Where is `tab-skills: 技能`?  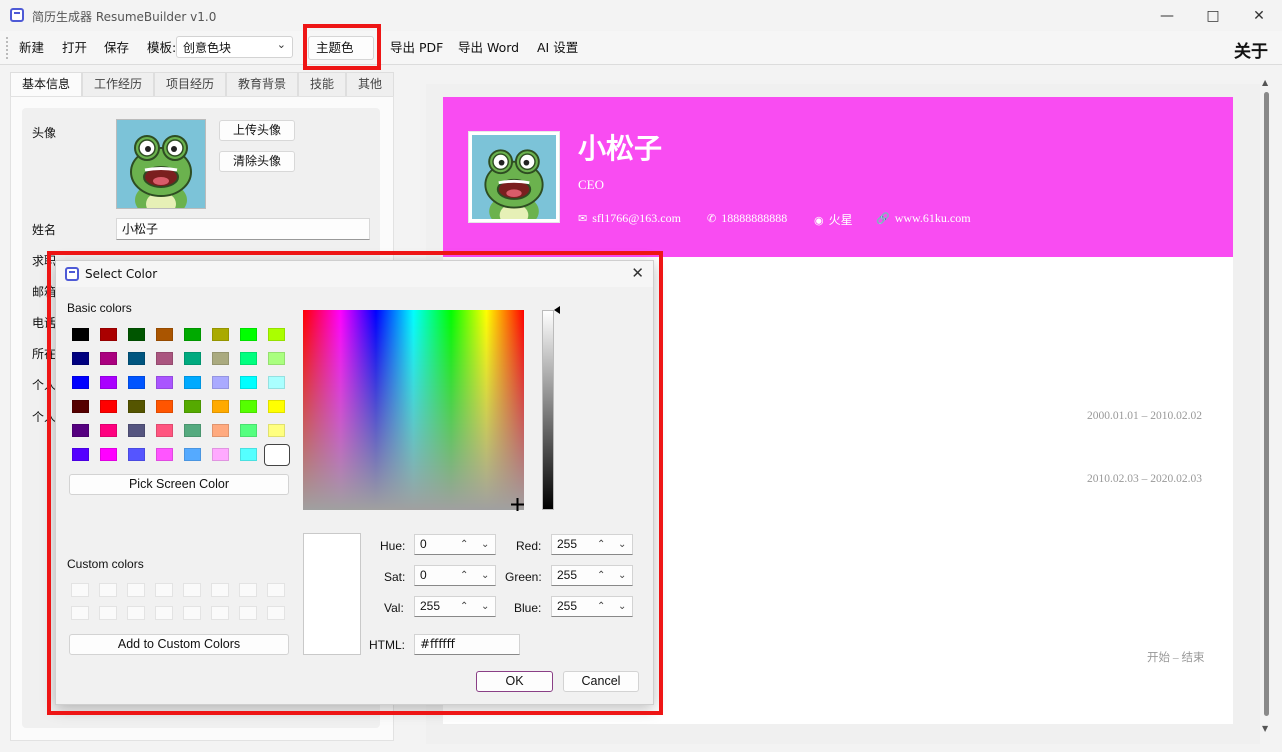 tab-skills: 技能 is located at coordinates (322, 84).